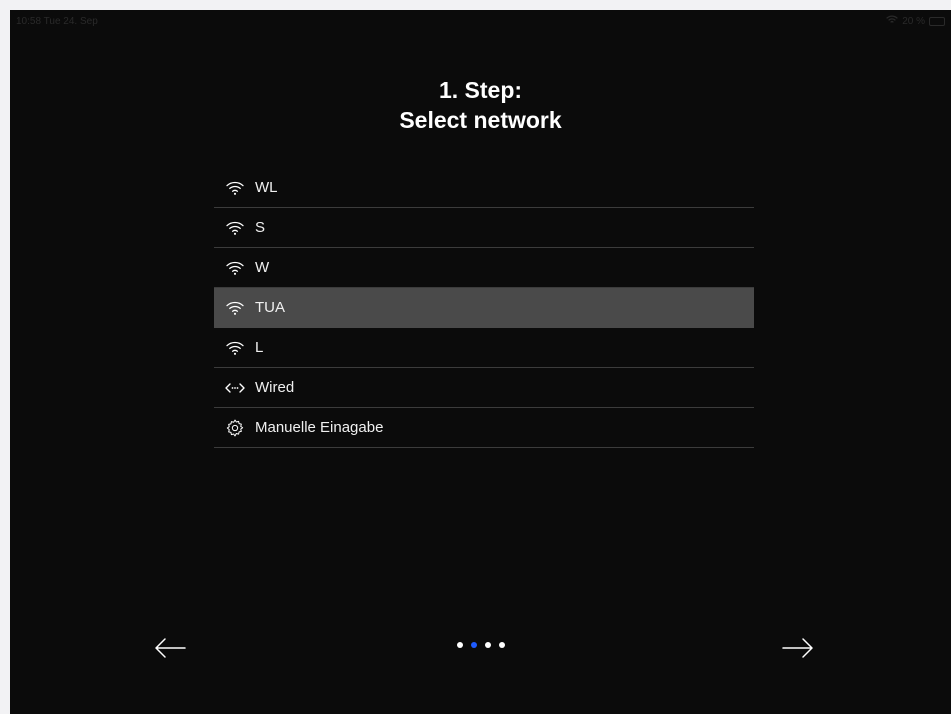 The image size is (951, 714). Describe the element at coordinates (235, 388) in the screenshot. I see `wired-icon` at that location.